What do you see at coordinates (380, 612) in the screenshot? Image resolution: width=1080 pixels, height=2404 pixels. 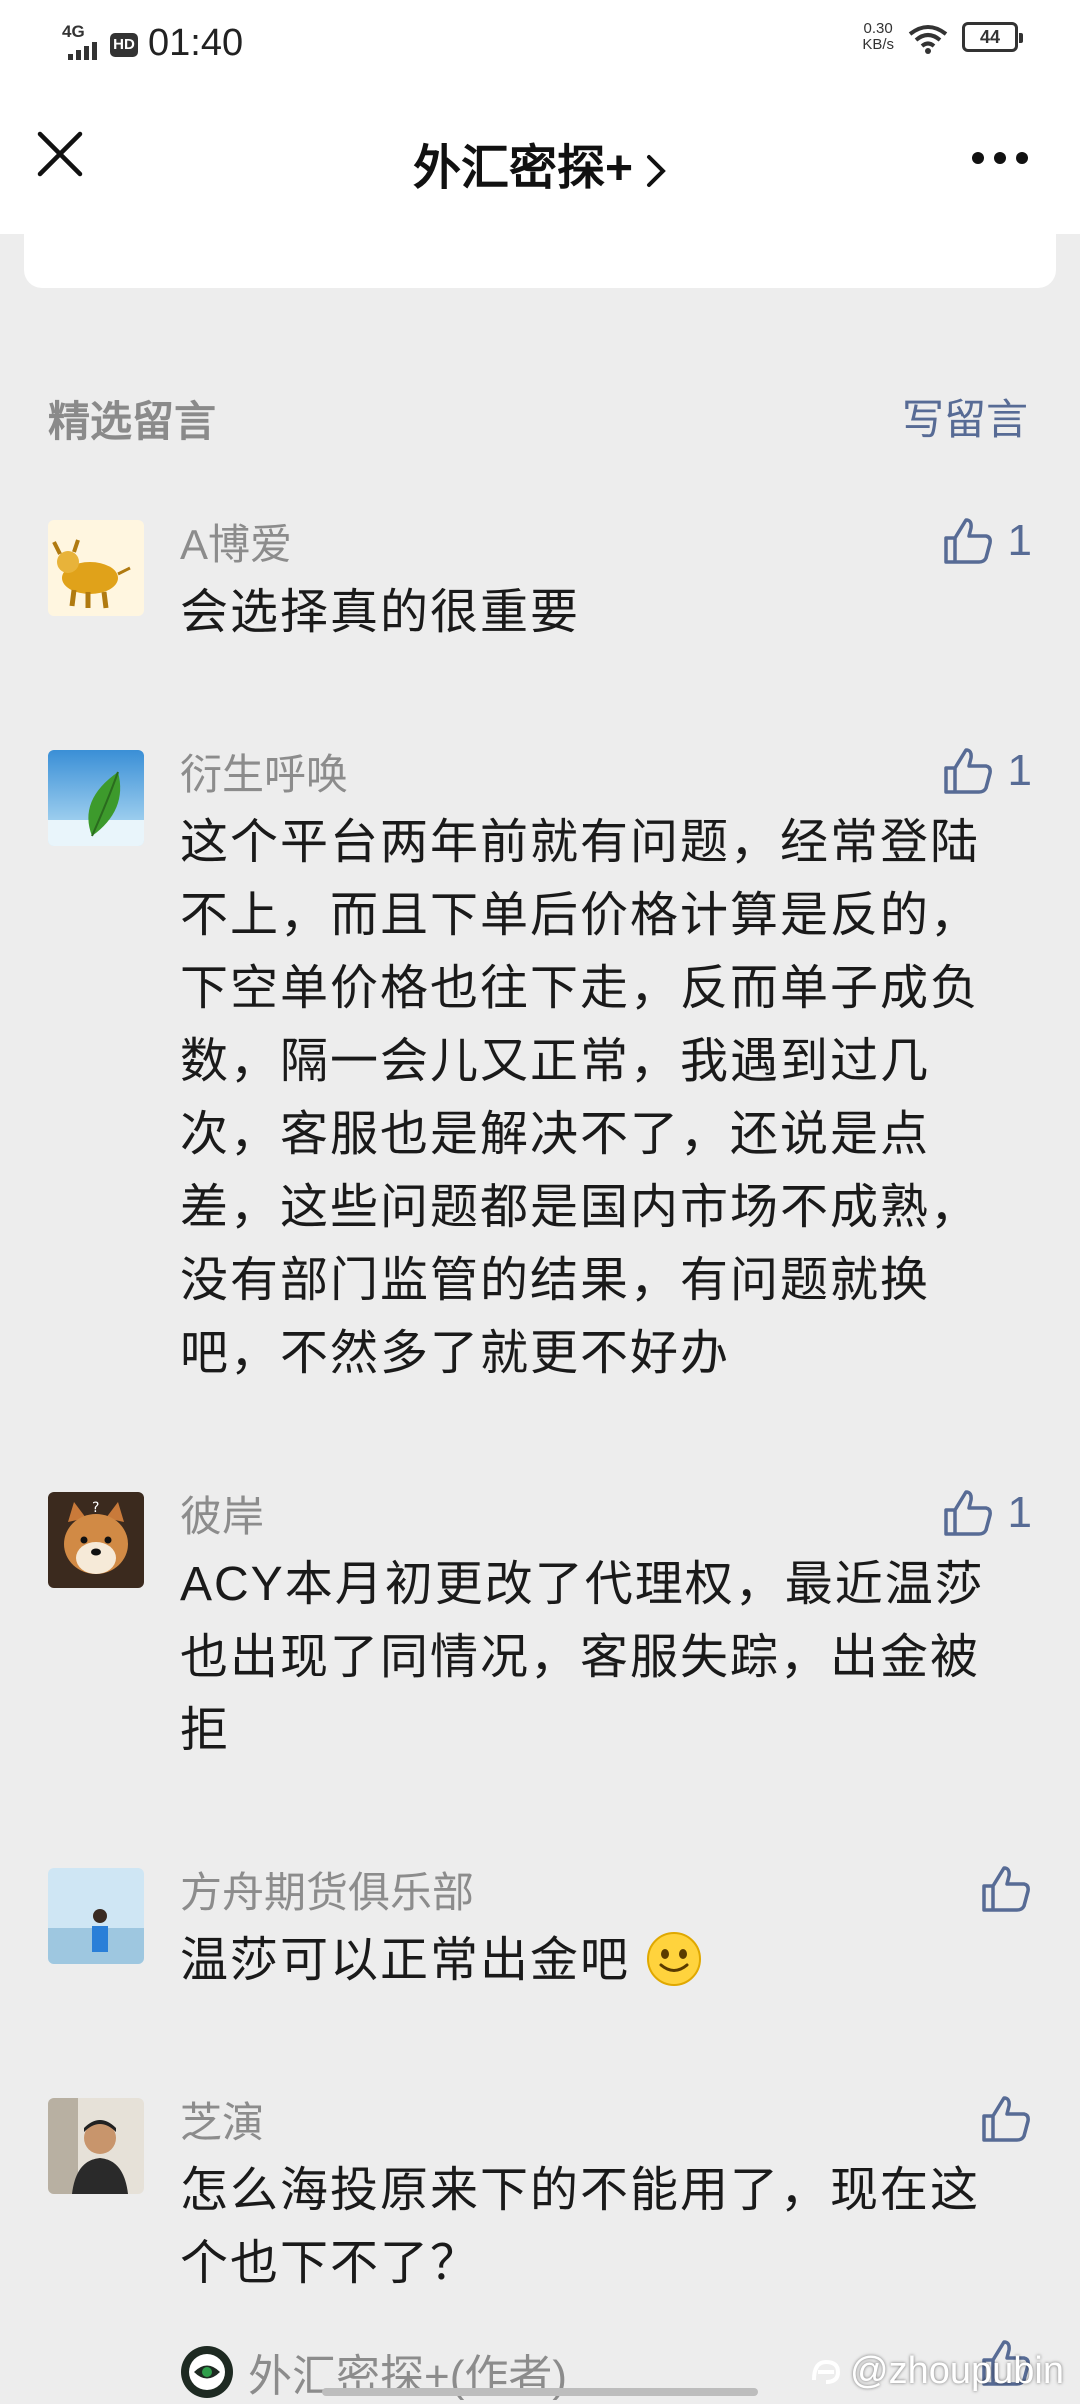 I see `comment-text: 会选择真的很重要` at bounding box center [380, 612].